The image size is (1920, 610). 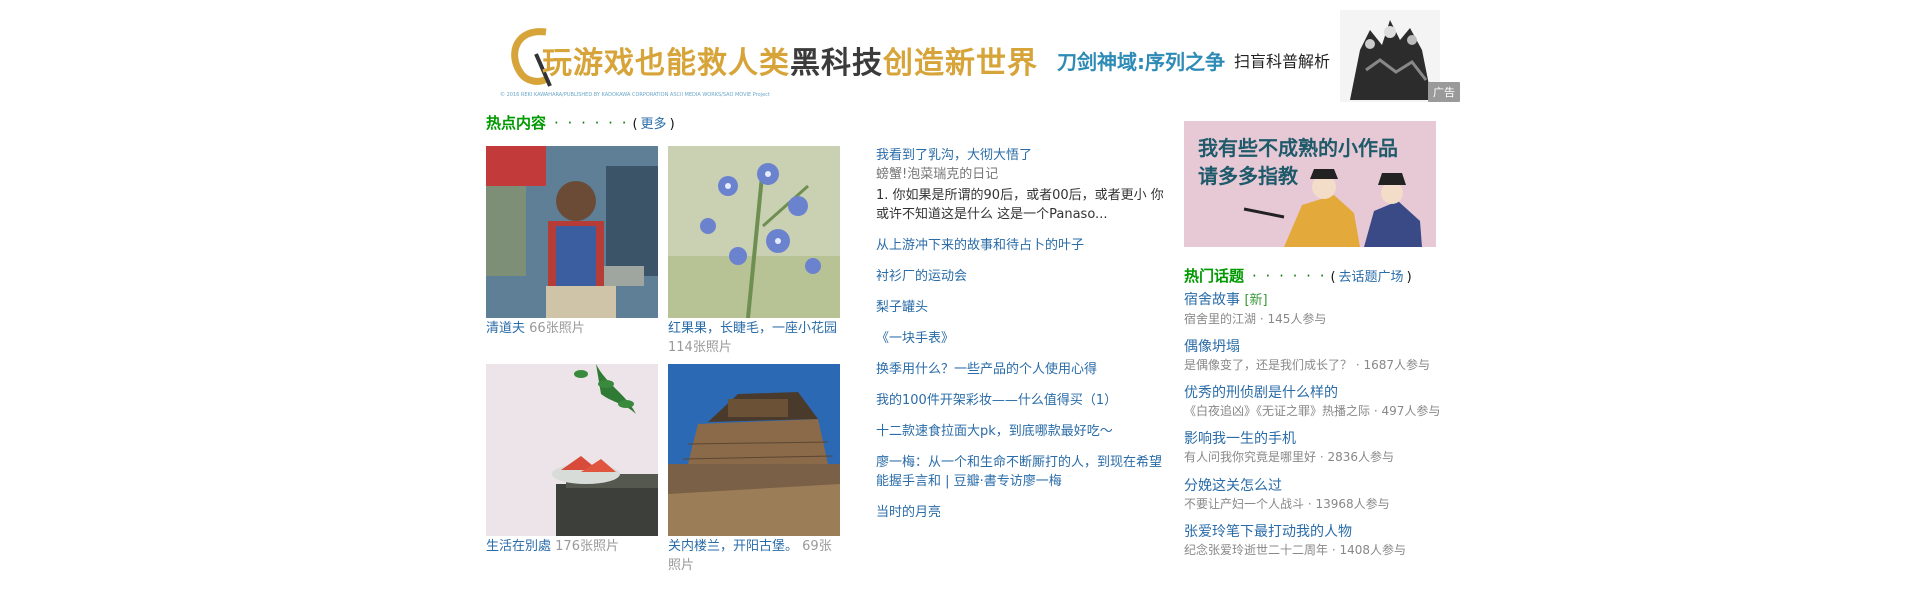 What do you see at coordinates (1295, 550) in the screenshot?
I see `topic-subtitle: 纪念张爱玲逝世二十二周年 · 1408人参与` at bounding box center [1295, 550].